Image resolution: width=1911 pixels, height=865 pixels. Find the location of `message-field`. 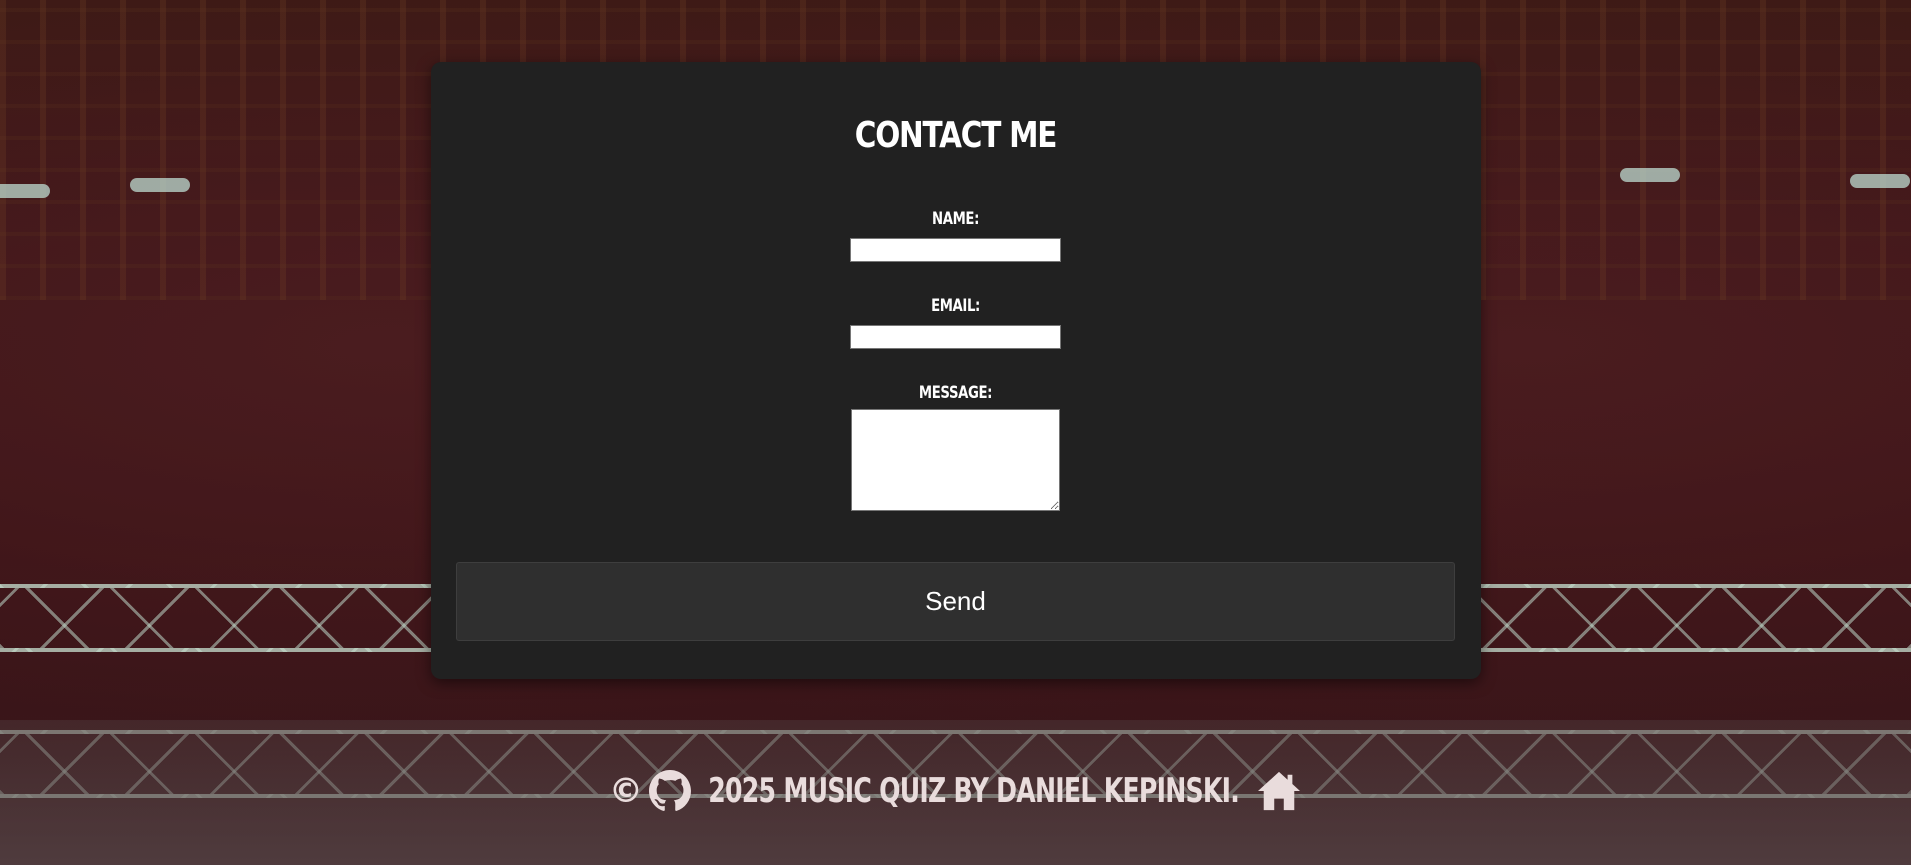

message-field is located at coordinates (955, 460).